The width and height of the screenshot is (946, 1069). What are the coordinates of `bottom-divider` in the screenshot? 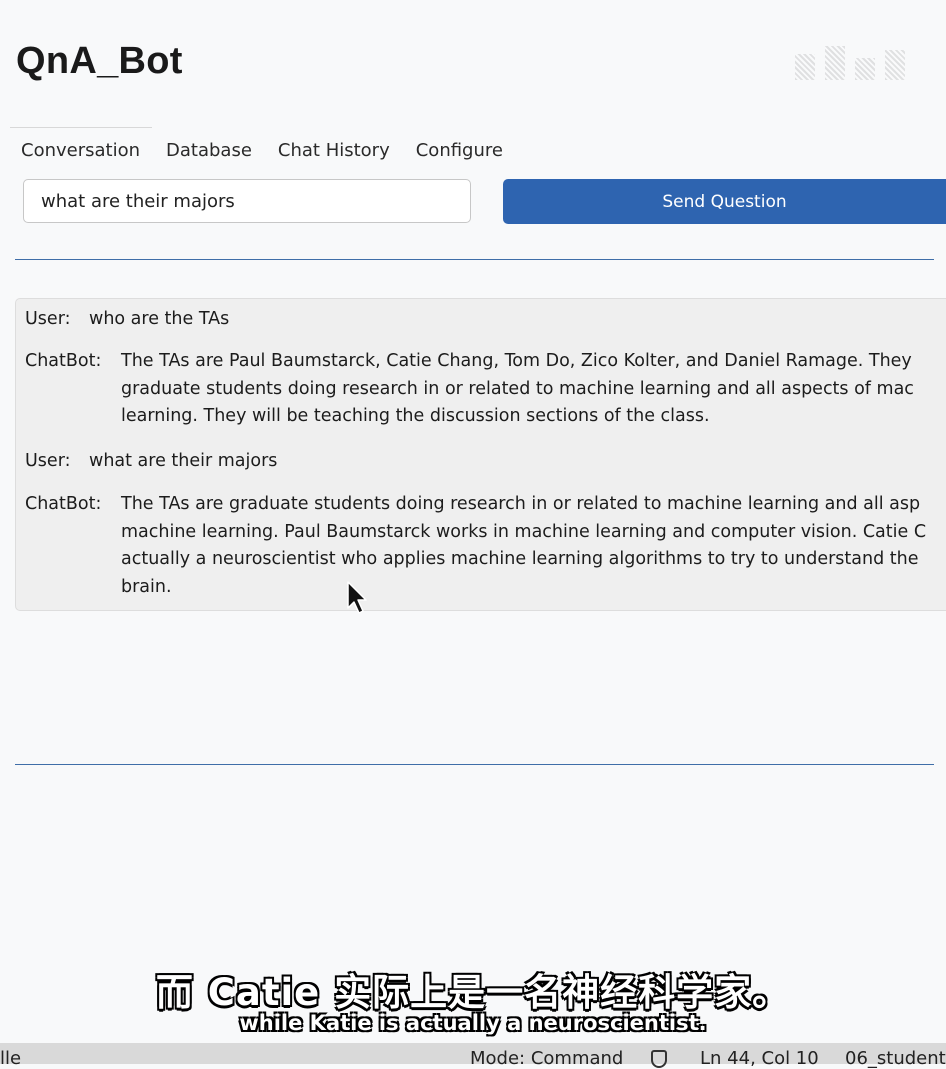 It's located at (474, 764).